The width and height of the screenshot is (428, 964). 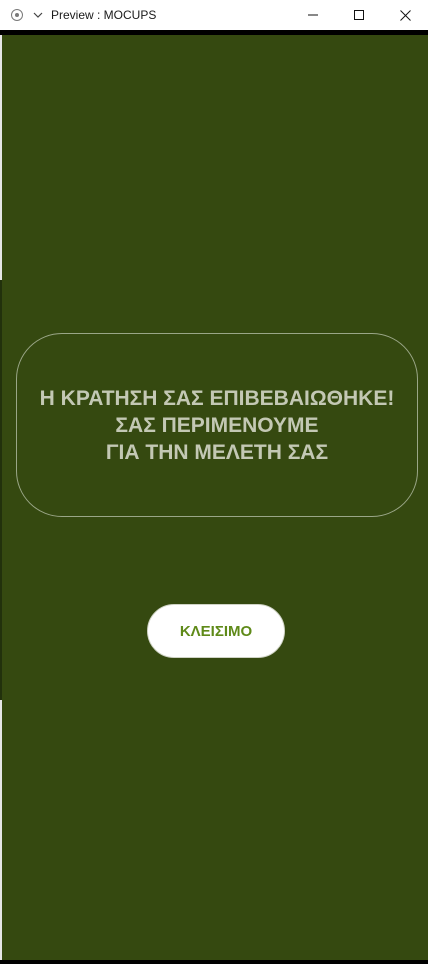 What do you see at coordinates (17, 15) in the screenshot?
I see `radio-icon` at bounding box center [17, 15].